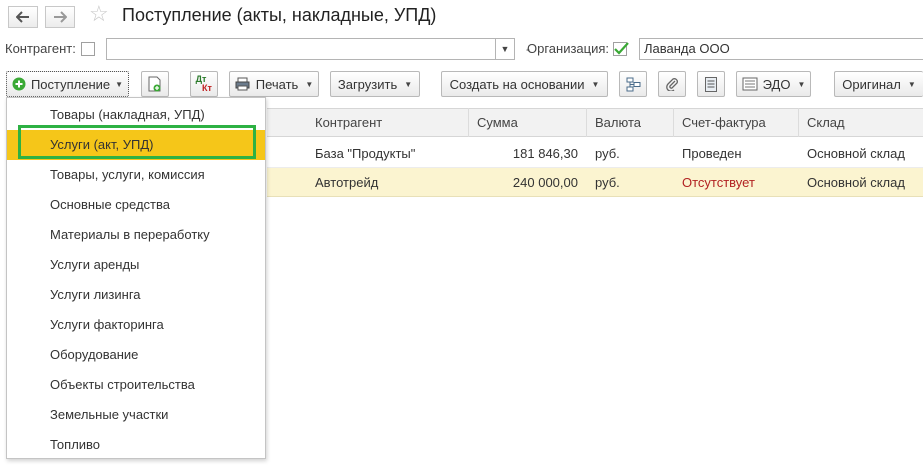 The width and height of the screenshot is (923, 469). I want to click on row-invoice: Отсутствует, so click(718, 182).